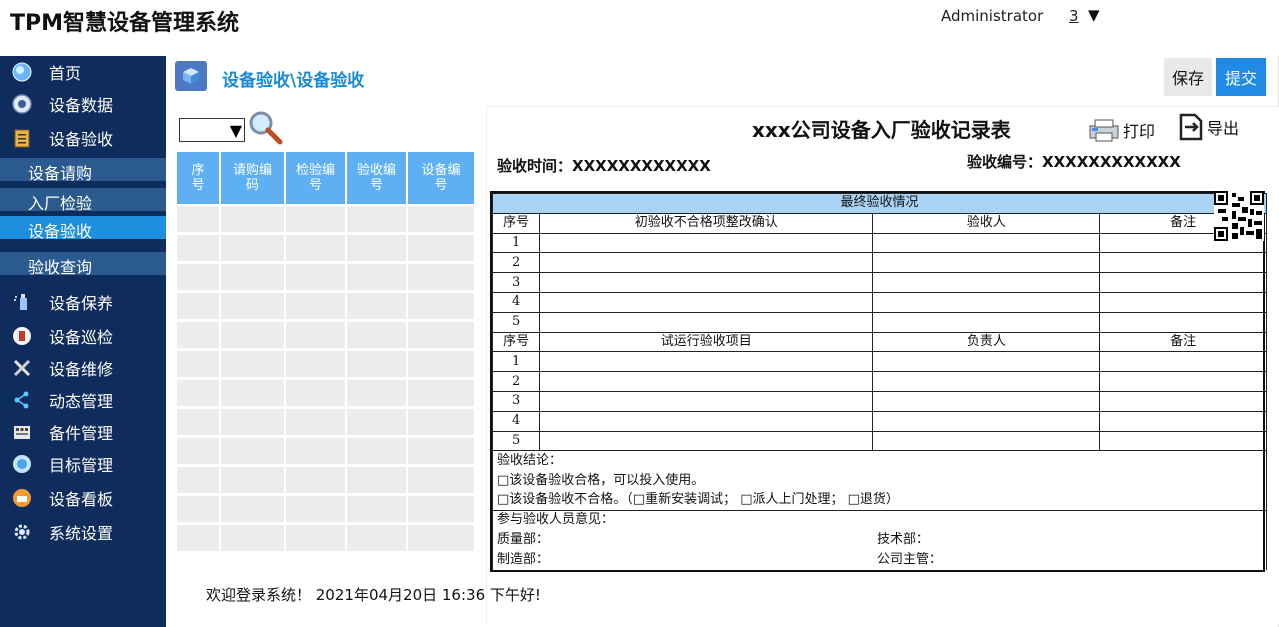 The image size is (1279, 627). Describe the element at coordinates (376, 178) in the screenshot. I see `column-header-acceptance-no: 验收编 号` at that location.